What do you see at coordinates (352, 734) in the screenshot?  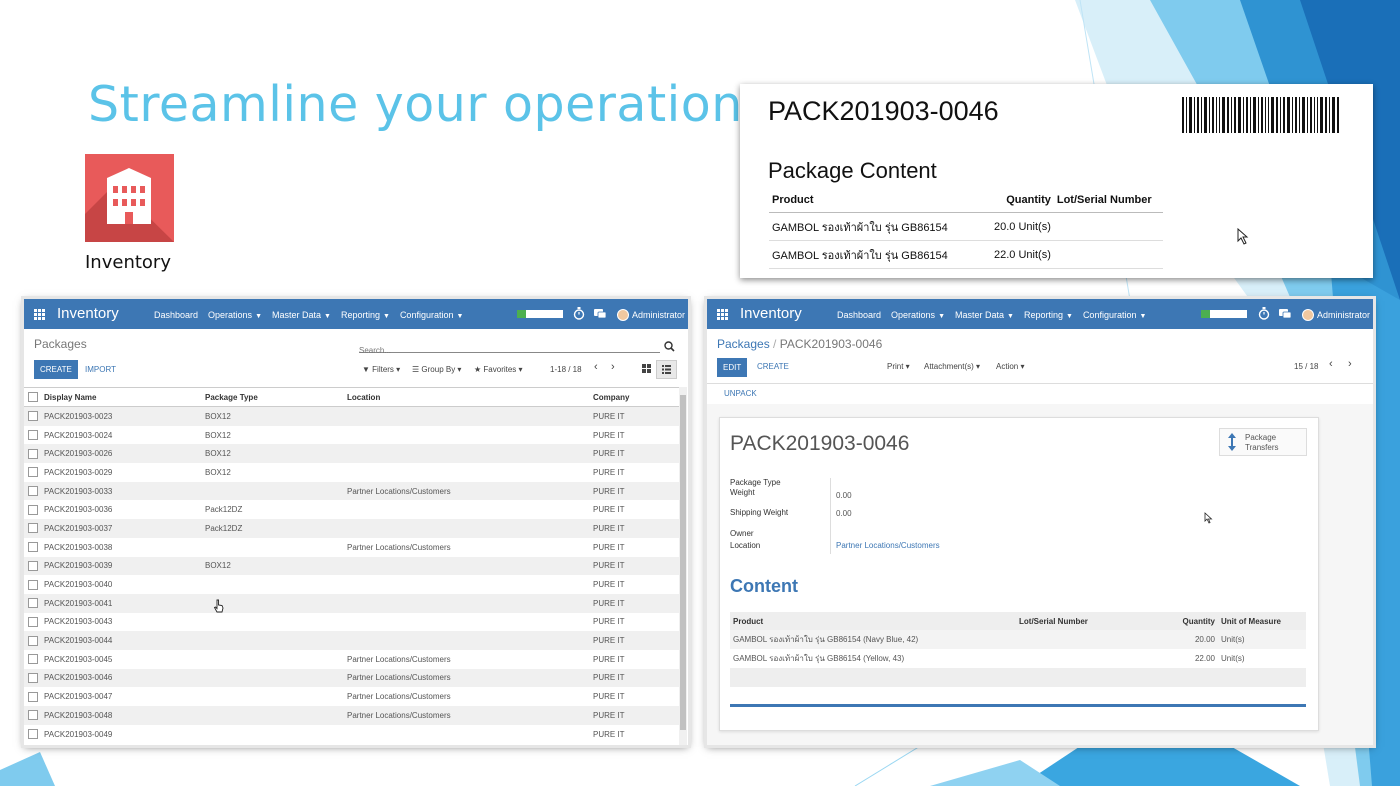 I see `table-row: PACK201903-0049 PURE IT` at bounding box center [352, 734].